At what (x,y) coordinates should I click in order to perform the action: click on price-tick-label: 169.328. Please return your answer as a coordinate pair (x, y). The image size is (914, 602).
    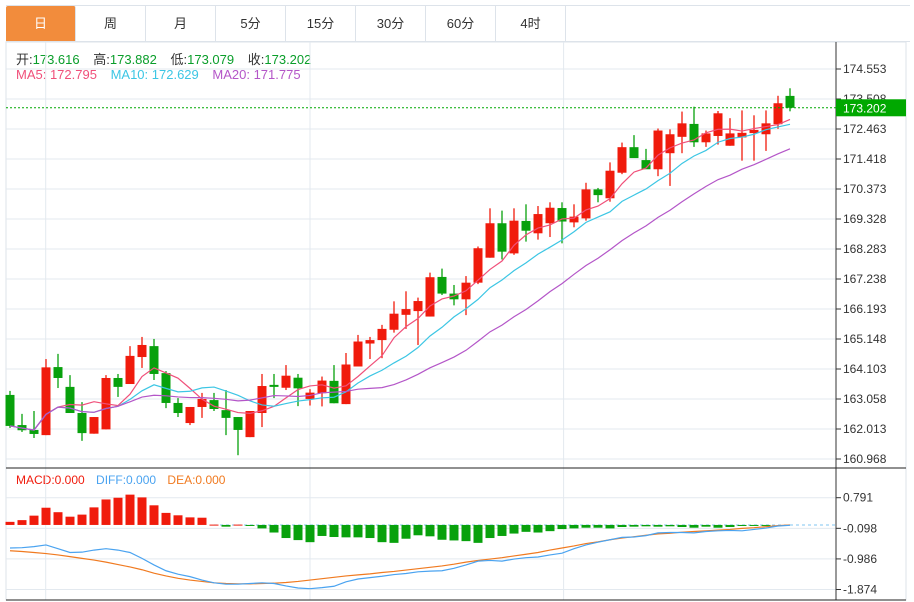
    Looking at the image, I should click on (865, 219).